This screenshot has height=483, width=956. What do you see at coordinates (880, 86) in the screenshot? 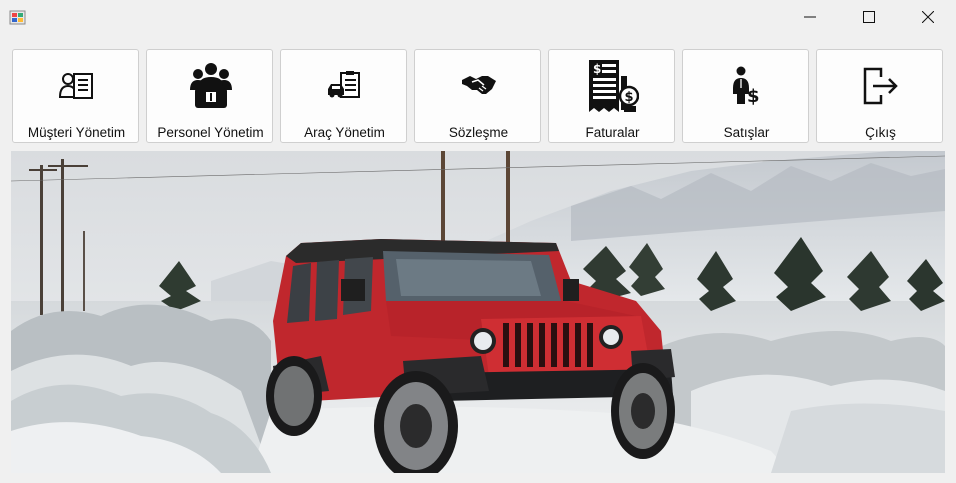
I see `exit-icon` at bounding box center [880, 86].